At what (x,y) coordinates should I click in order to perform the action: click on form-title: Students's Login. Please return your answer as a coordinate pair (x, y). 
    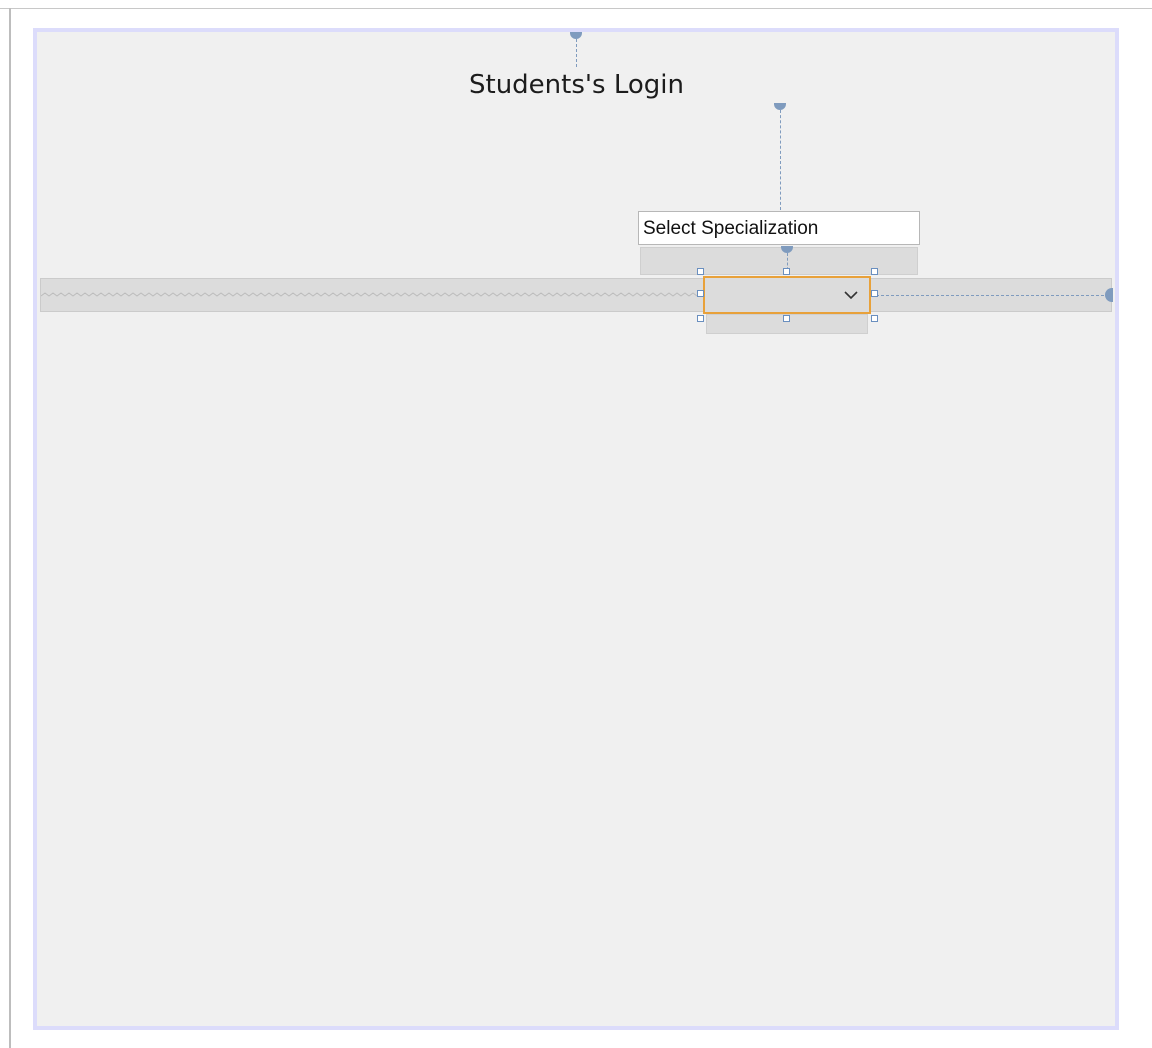
    Looking at the image, I should click on (576, 85).